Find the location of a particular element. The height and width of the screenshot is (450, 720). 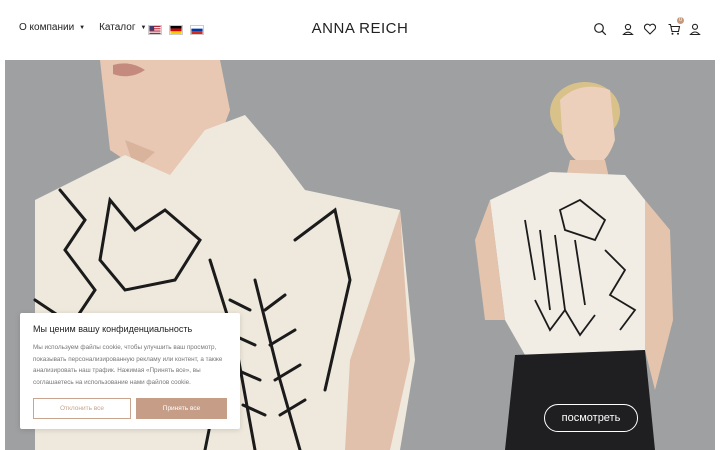

cart-count-badge: 0 is located at coordinates (680, 20).